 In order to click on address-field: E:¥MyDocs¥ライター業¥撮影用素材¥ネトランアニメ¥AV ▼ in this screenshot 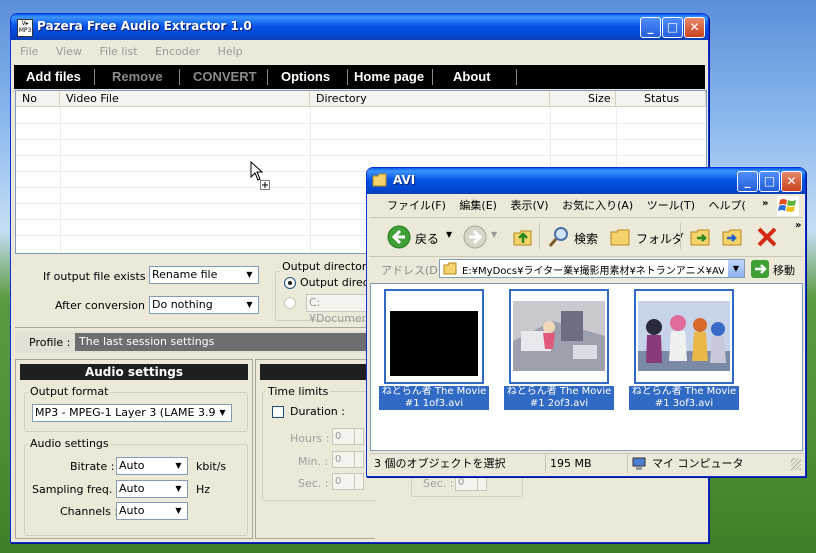, I will do `click(592, 268)`.